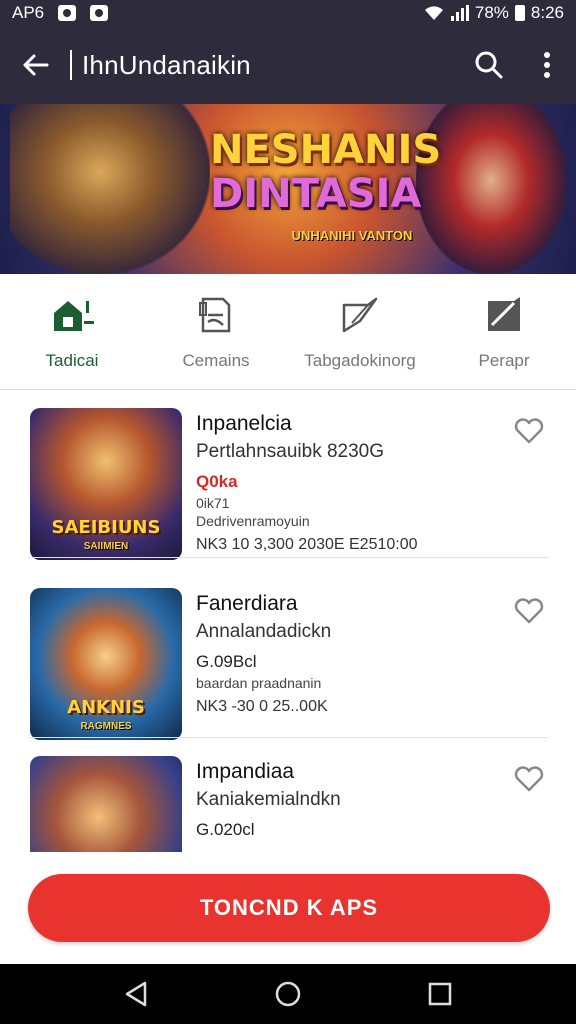 This screenshot has width=576, height=1024. I want to click on item-title: Fanerdiara, so click(247, 603).